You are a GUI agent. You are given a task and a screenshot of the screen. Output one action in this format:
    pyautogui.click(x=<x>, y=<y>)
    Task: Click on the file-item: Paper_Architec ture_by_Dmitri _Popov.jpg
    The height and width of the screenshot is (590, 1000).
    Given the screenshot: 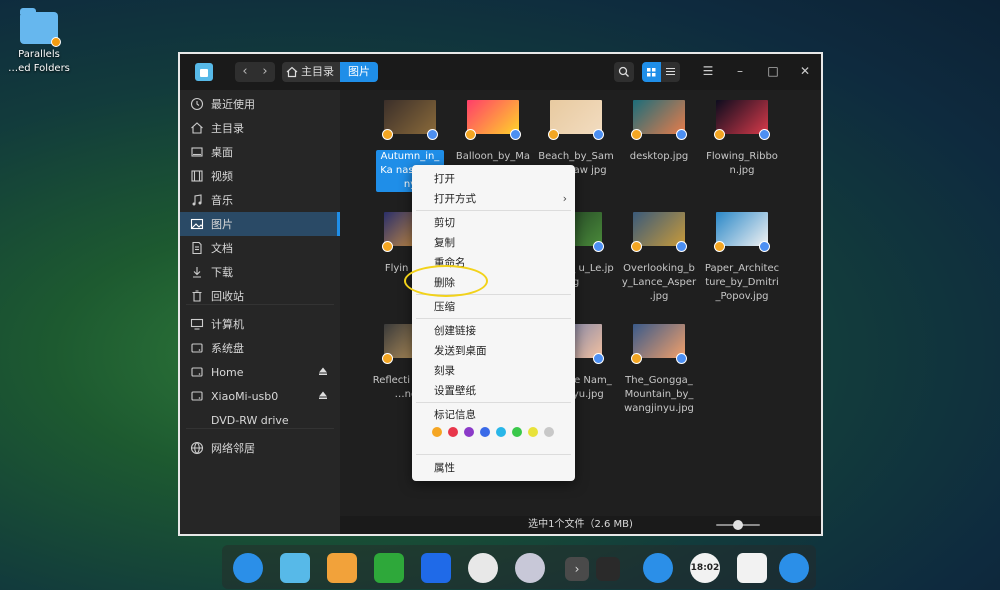 What is the action you would take?
    pyautogui.click(x=742, y=258)
    